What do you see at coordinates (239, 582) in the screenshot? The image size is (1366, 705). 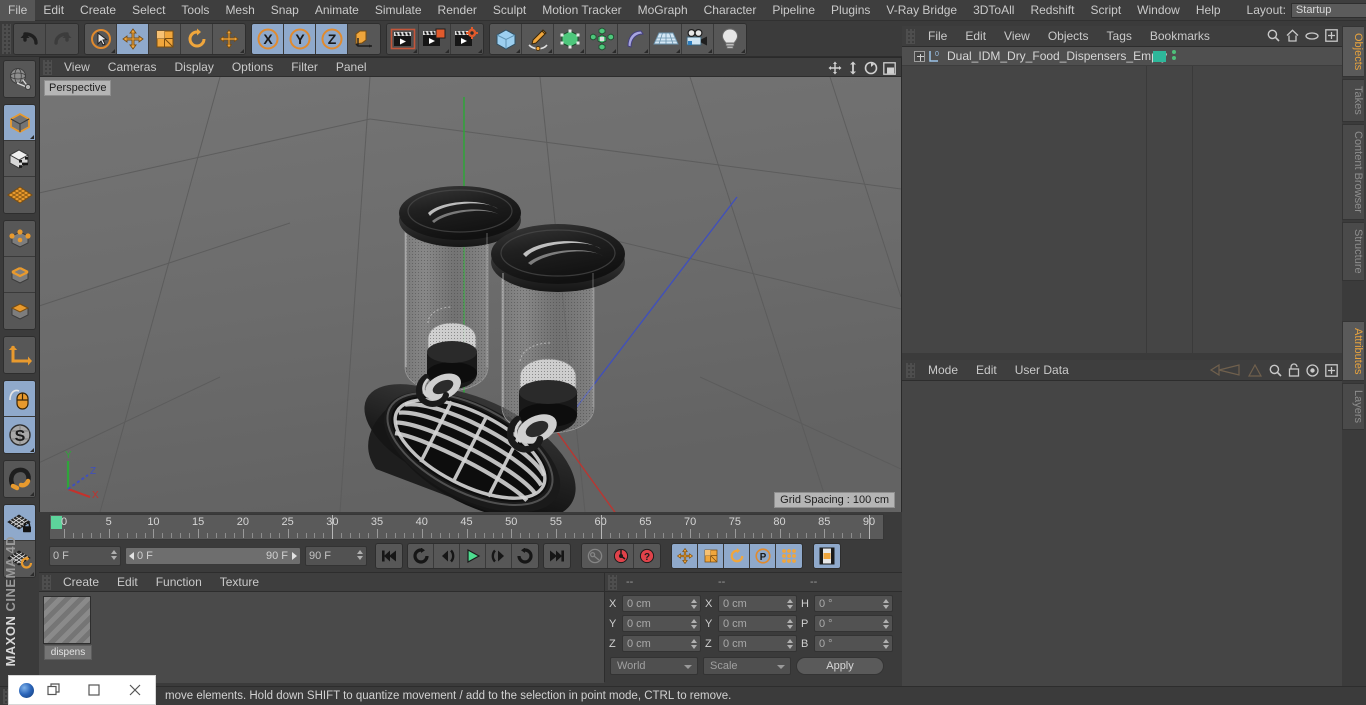 I see `material-menu-texture: Texture` at bounding box center [239, 582].